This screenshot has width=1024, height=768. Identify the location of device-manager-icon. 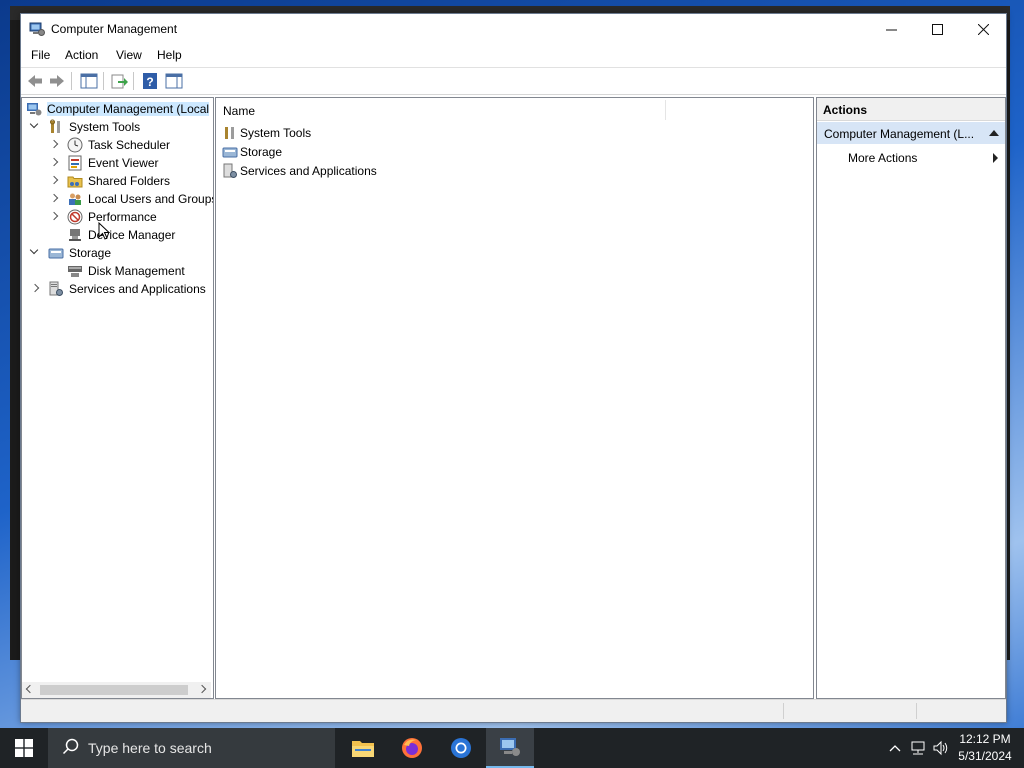
(75, 235).